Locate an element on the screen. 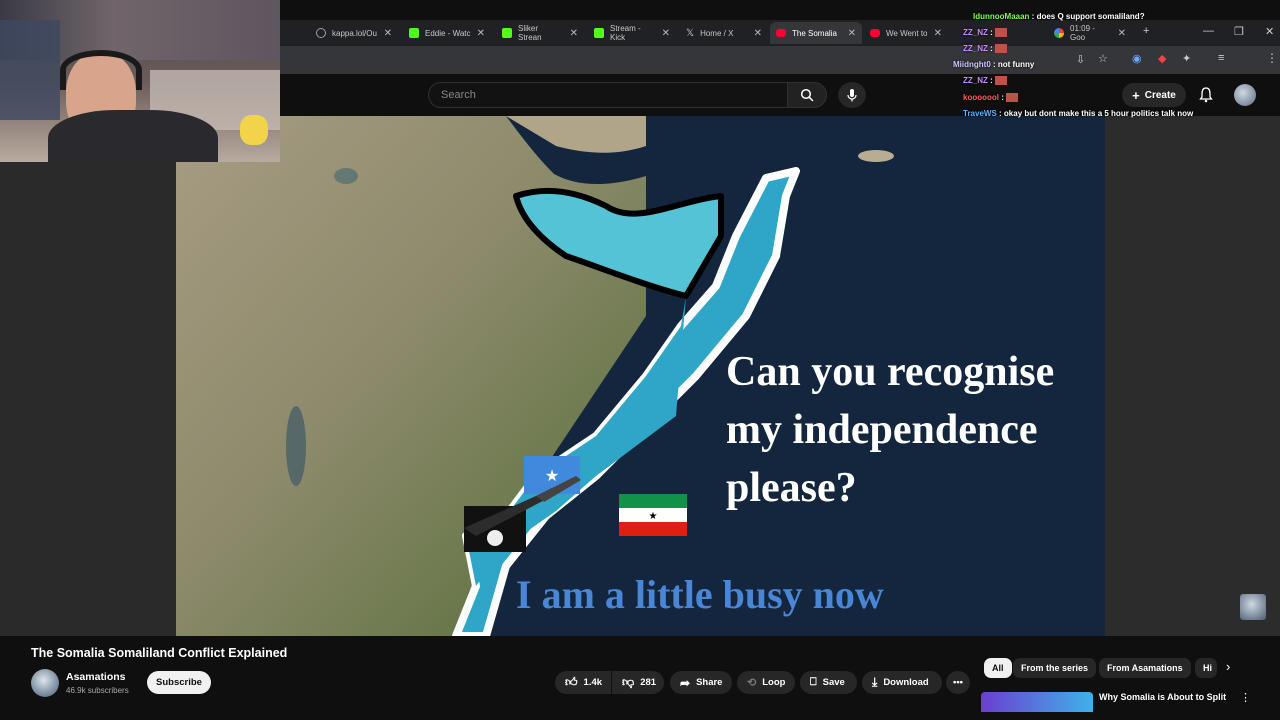 The image size is (1280, 720). puzzle-icon: ✦ is located at coordinates (1186, 58).